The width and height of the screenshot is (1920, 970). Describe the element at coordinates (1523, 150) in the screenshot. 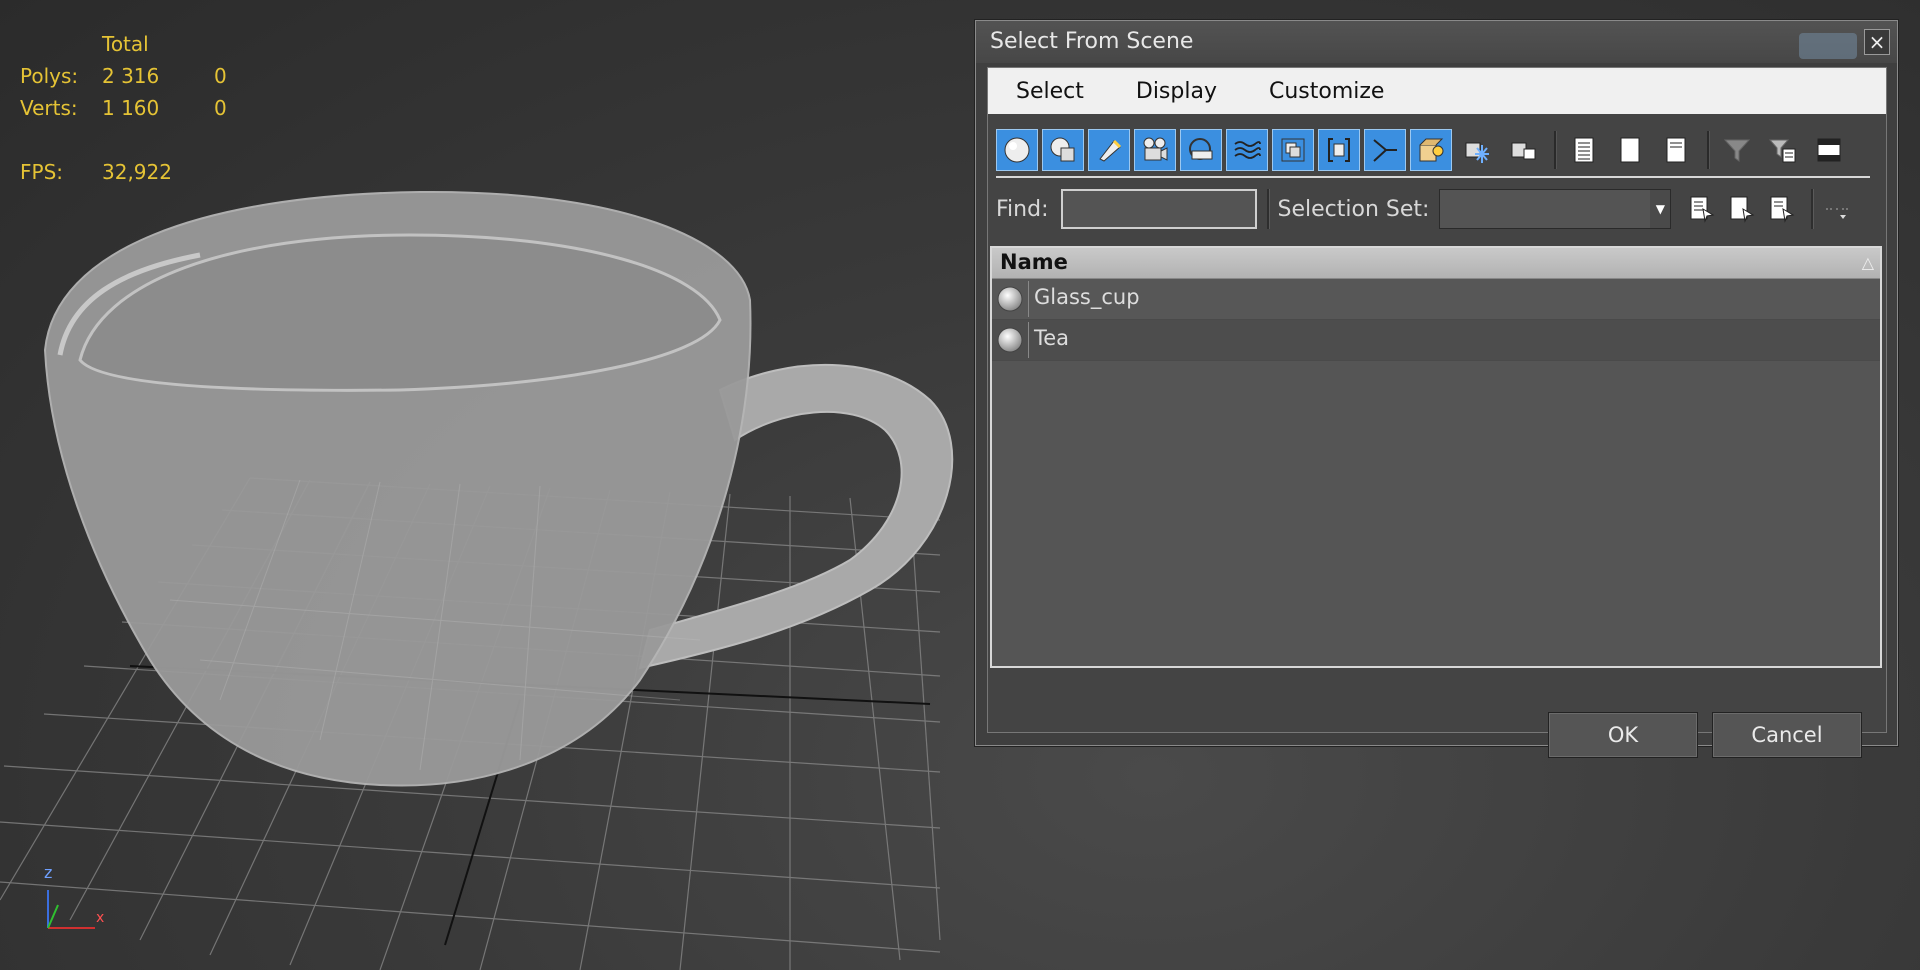

I see `display-hidden-icon` at that location.